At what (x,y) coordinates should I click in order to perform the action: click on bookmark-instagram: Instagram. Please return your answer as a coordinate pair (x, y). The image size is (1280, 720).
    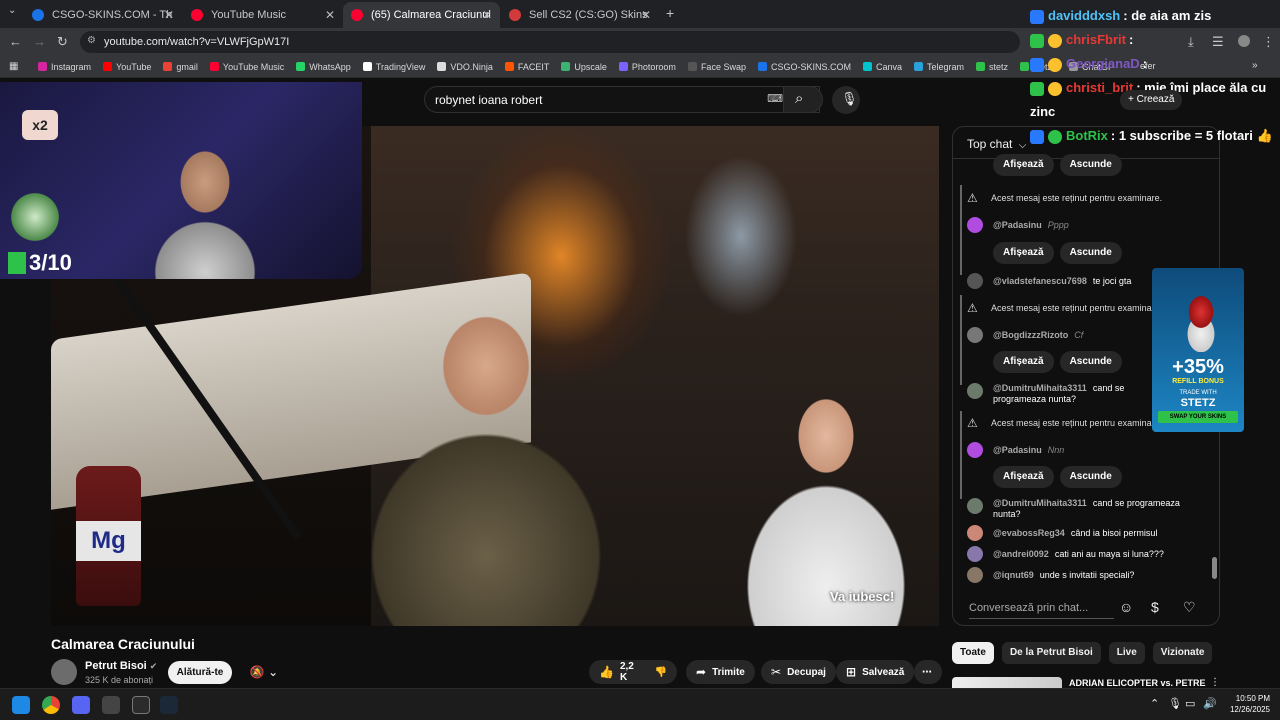
    Looking at the image, I should click on (64, 67).